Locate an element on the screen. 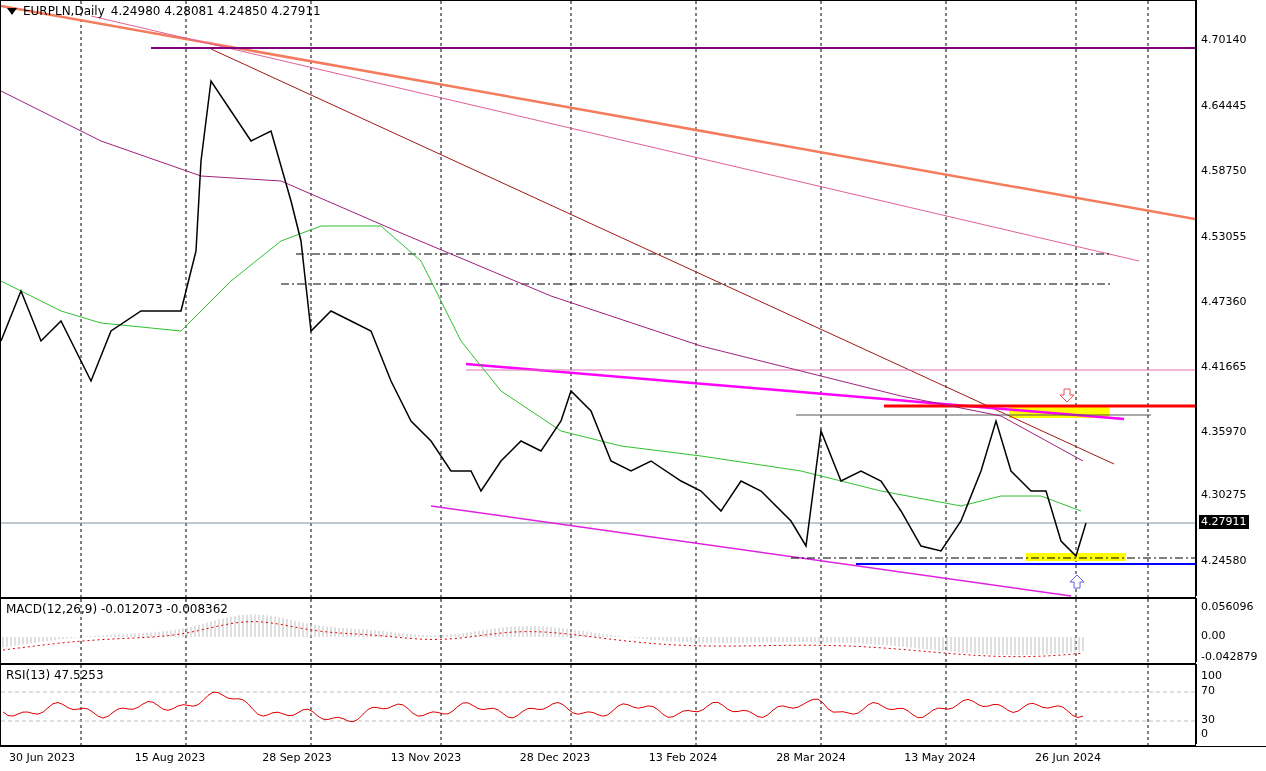  up-arrow-icon is located at coordinates (1077, 581).